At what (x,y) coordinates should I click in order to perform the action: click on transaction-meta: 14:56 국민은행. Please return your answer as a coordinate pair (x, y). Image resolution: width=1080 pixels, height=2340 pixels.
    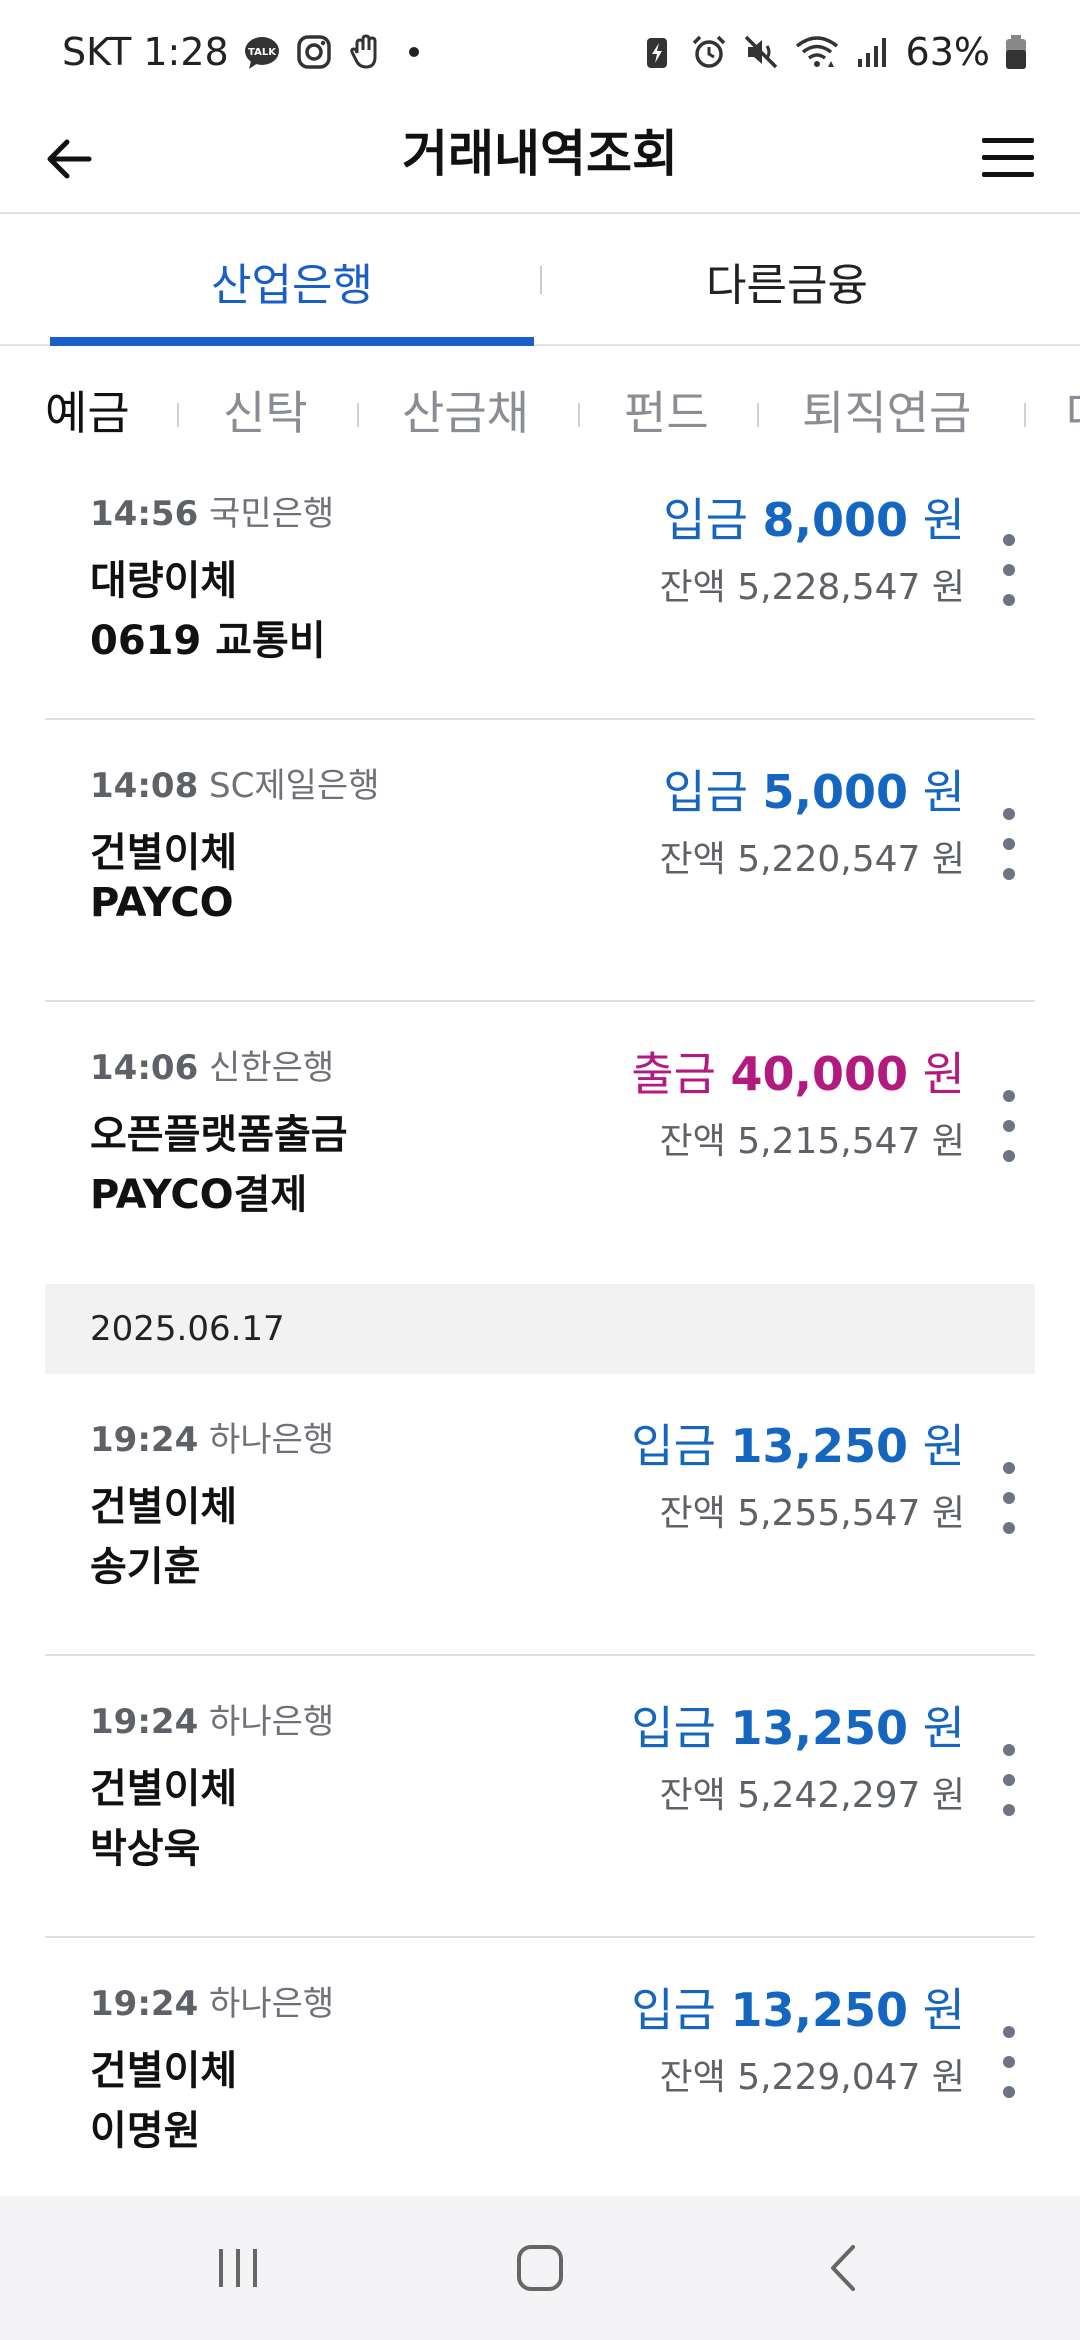
    Looking at the image, I should click on (212, 510).